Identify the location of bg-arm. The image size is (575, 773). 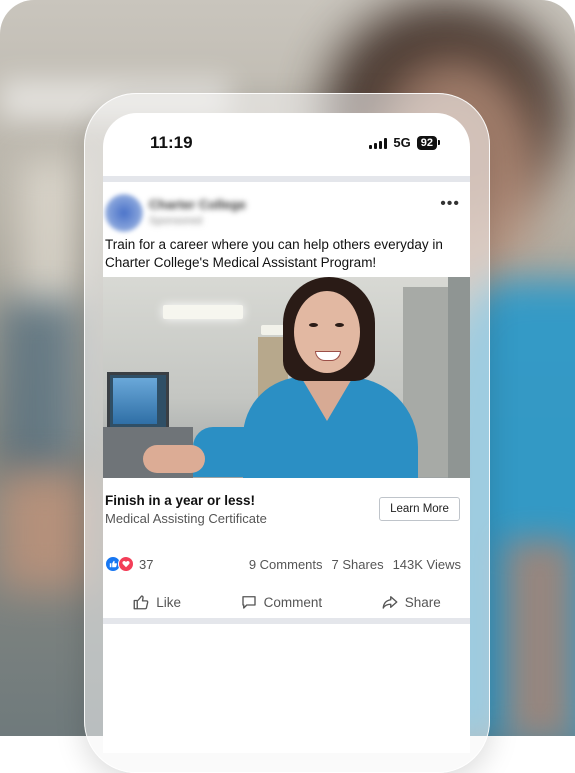
(540, 638).